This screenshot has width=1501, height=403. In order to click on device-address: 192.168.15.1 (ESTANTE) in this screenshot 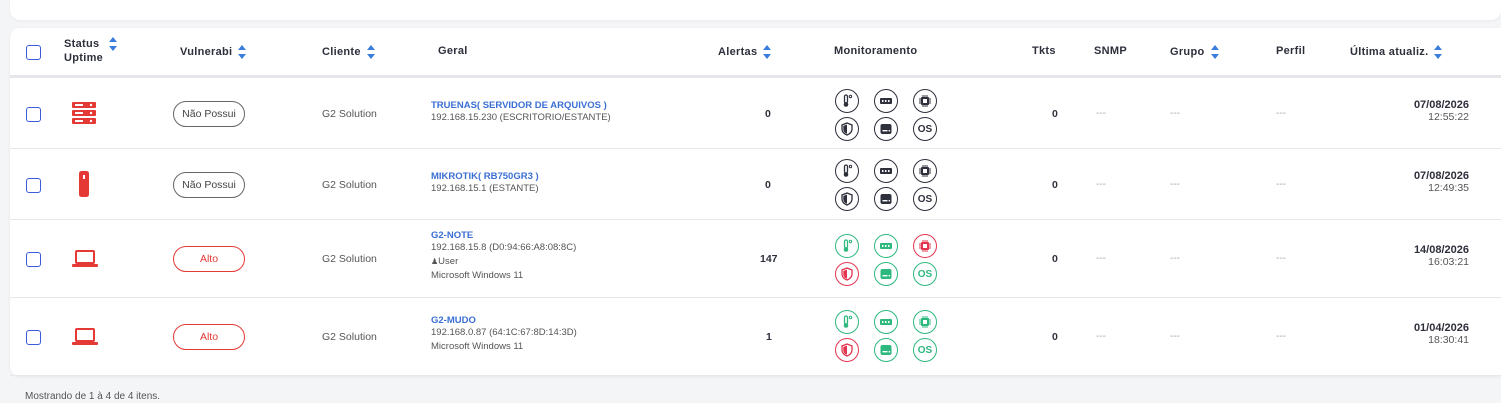, I will do `click(485, 188)`.